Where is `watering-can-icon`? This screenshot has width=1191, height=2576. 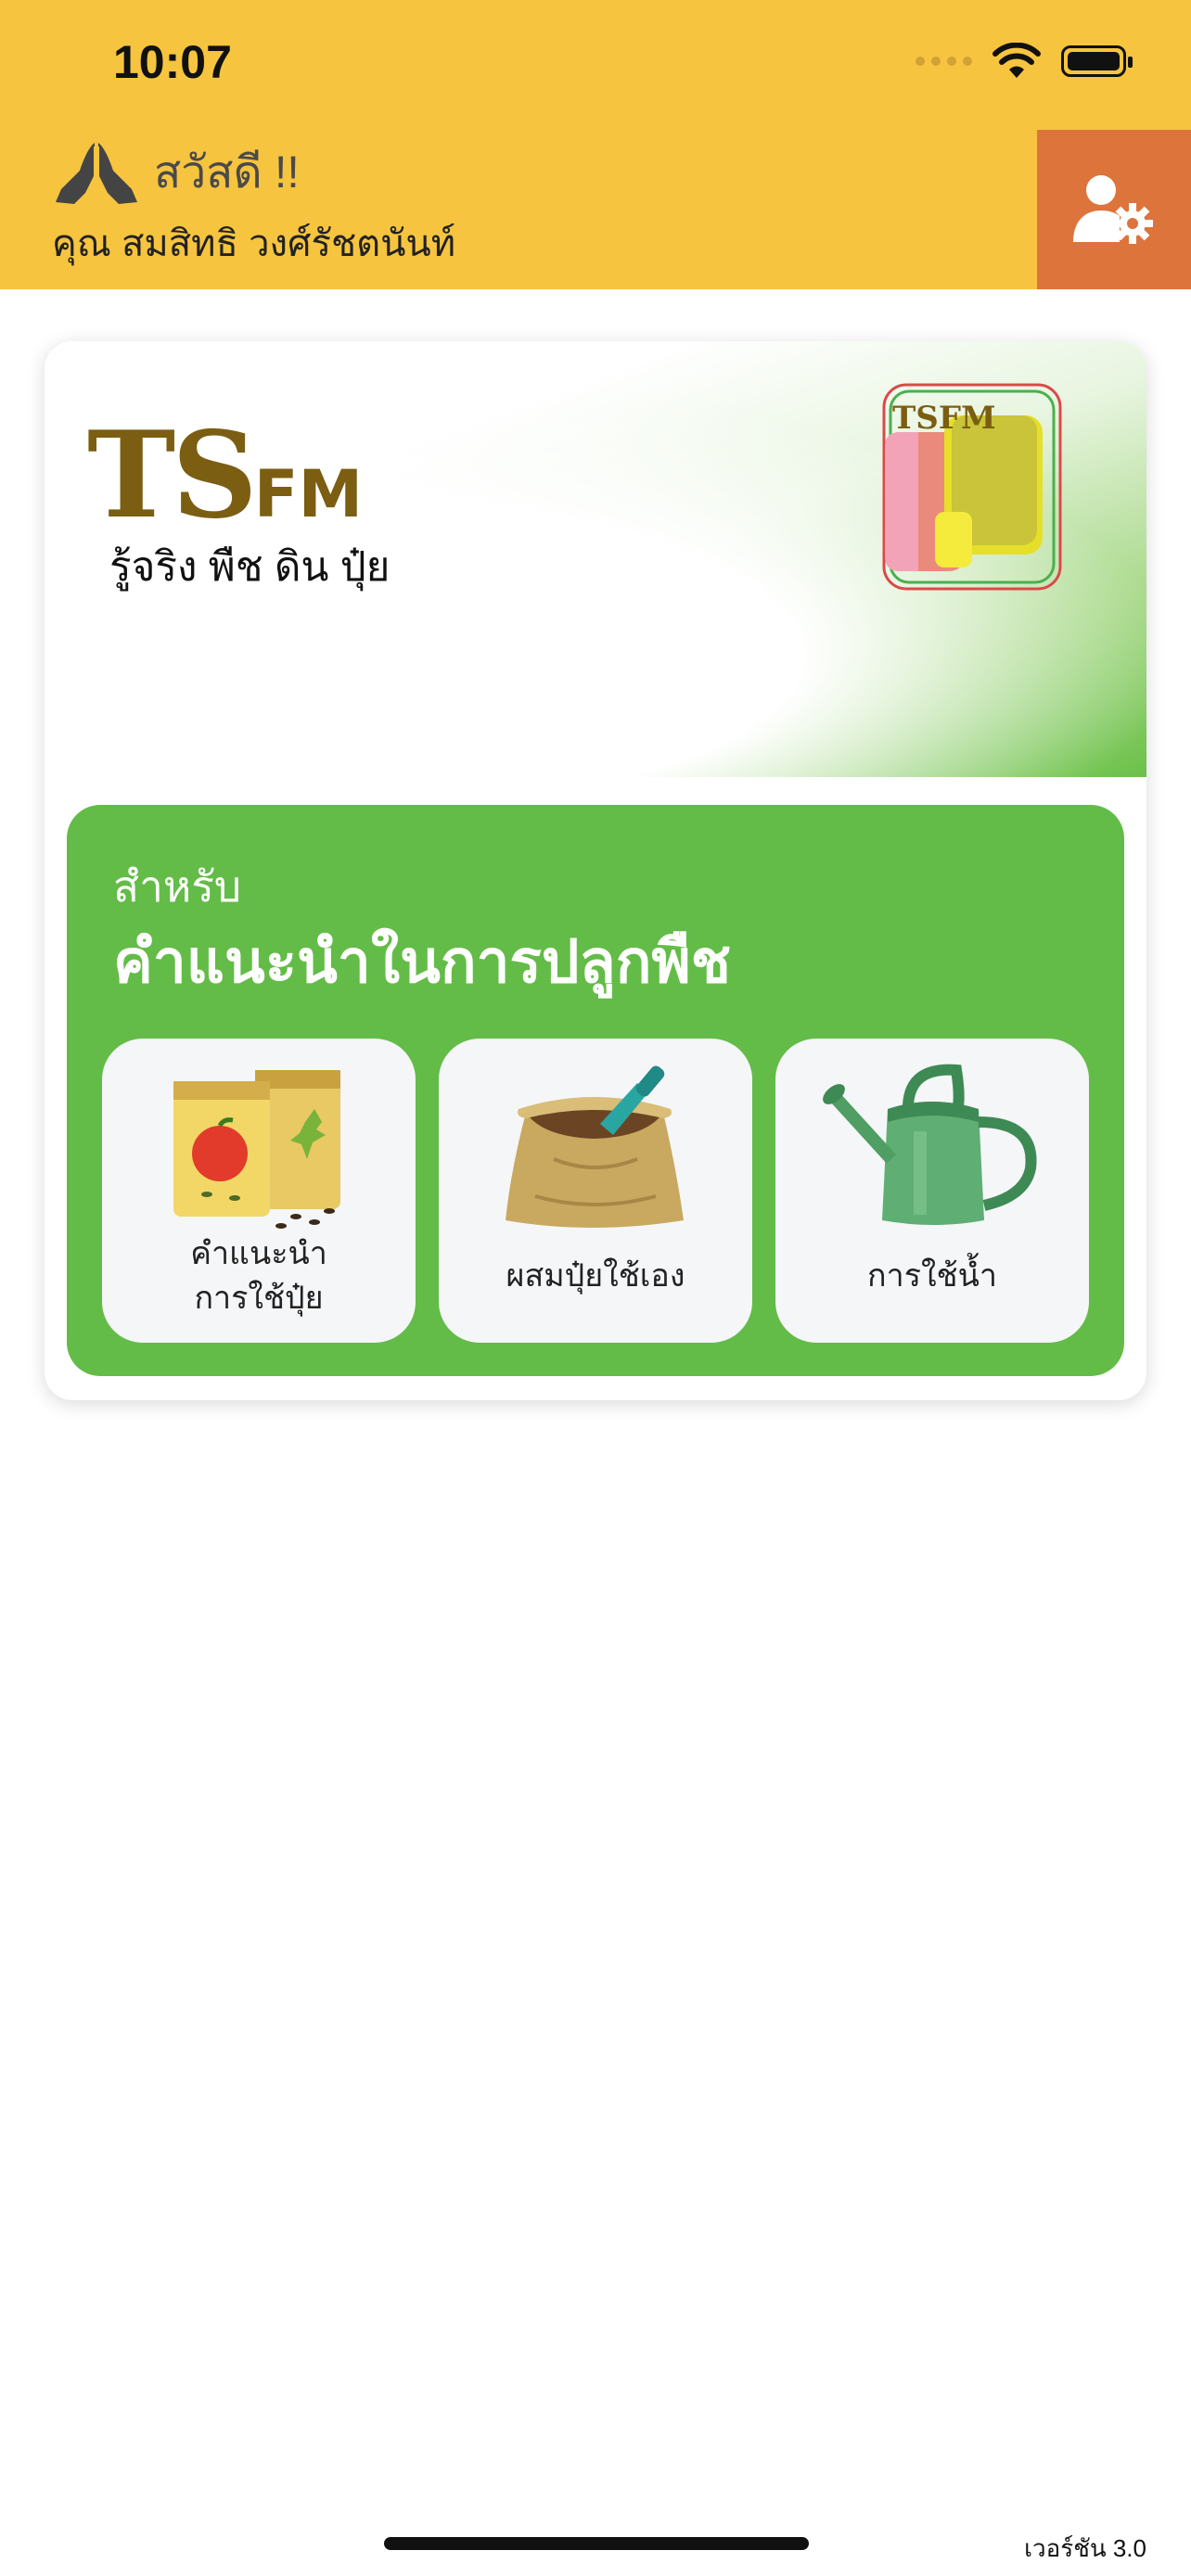
watering-can-icon is located at coordinates (930, 1144).